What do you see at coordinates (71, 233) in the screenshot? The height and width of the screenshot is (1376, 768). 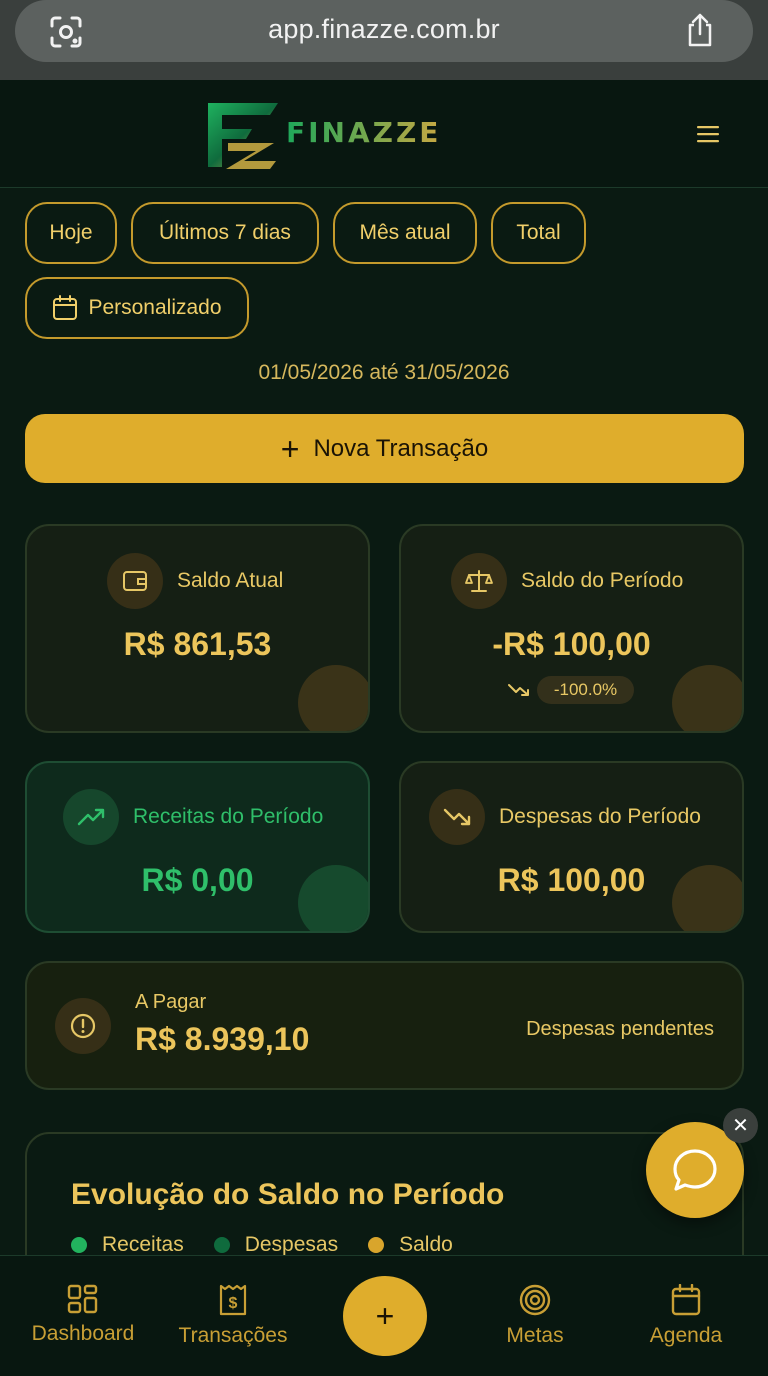 I see `filter-today: Hoje` at bounding box center [71, 233].